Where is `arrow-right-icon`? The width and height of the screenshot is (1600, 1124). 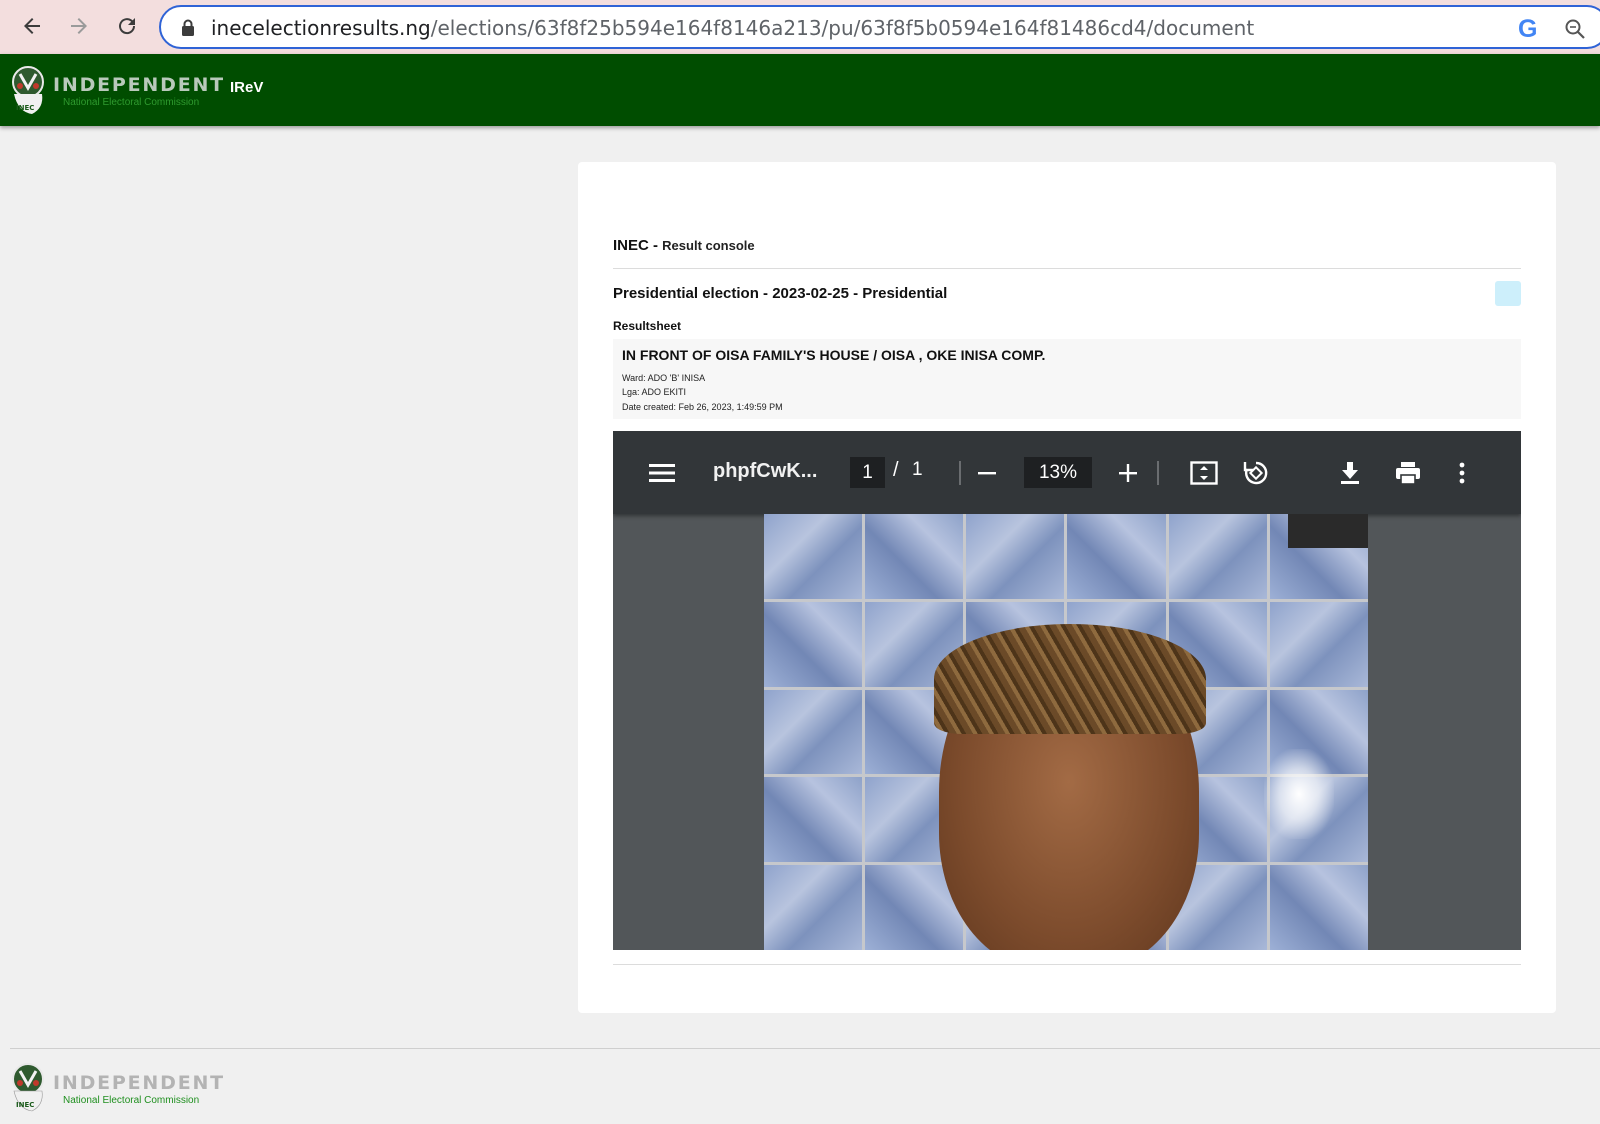
arrow-right-icon is located at coordinates (79, 26).